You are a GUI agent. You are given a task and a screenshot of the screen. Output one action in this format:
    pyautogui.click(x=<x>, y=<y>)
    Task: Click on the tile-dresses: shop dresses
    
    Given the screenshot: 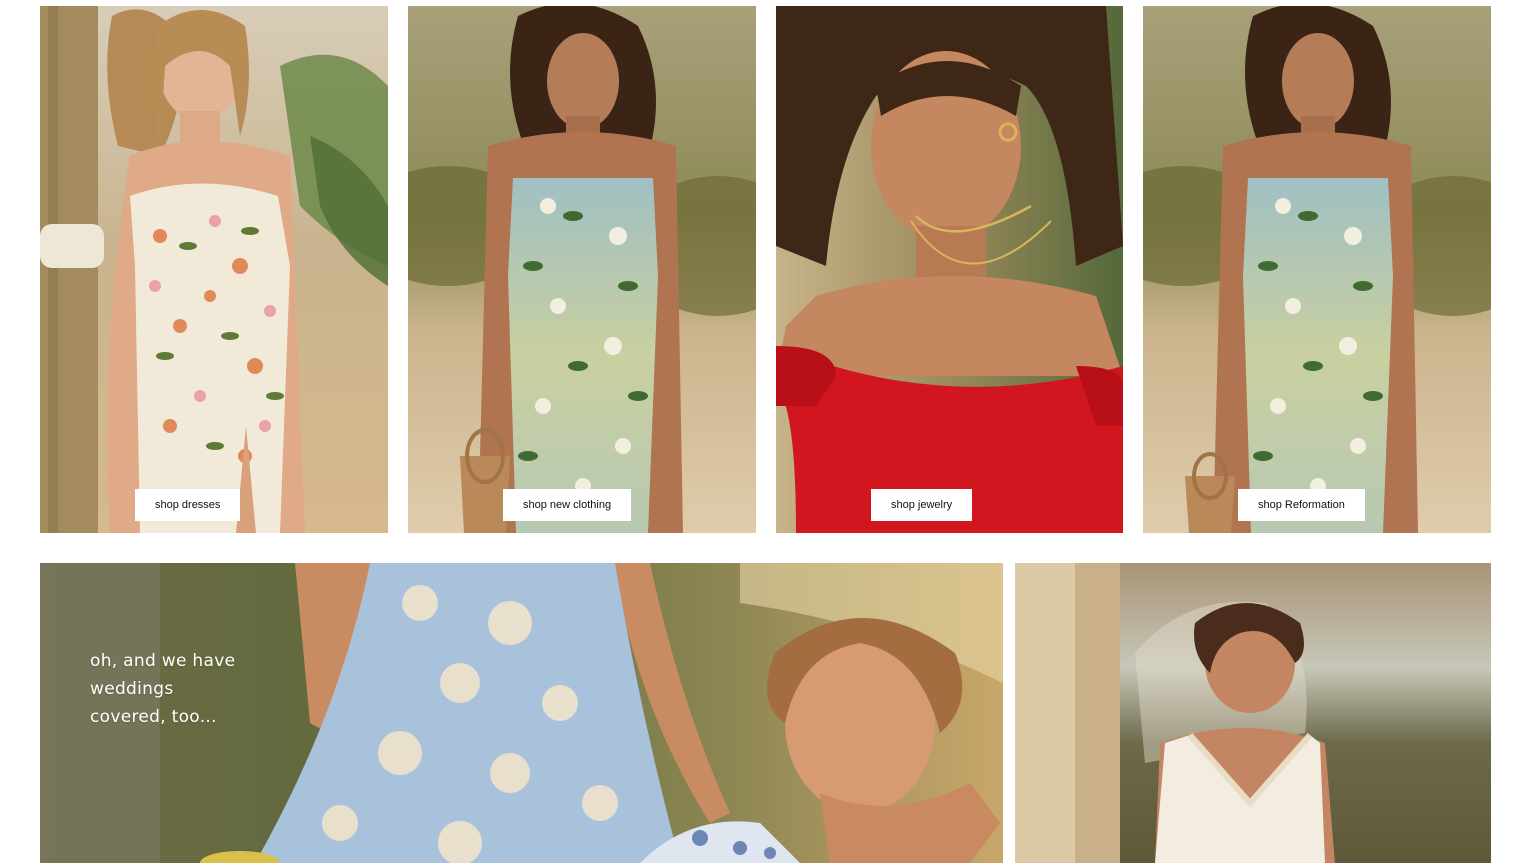 What is the action you would take?
    pyautogui.click(x=214, y=269)
    